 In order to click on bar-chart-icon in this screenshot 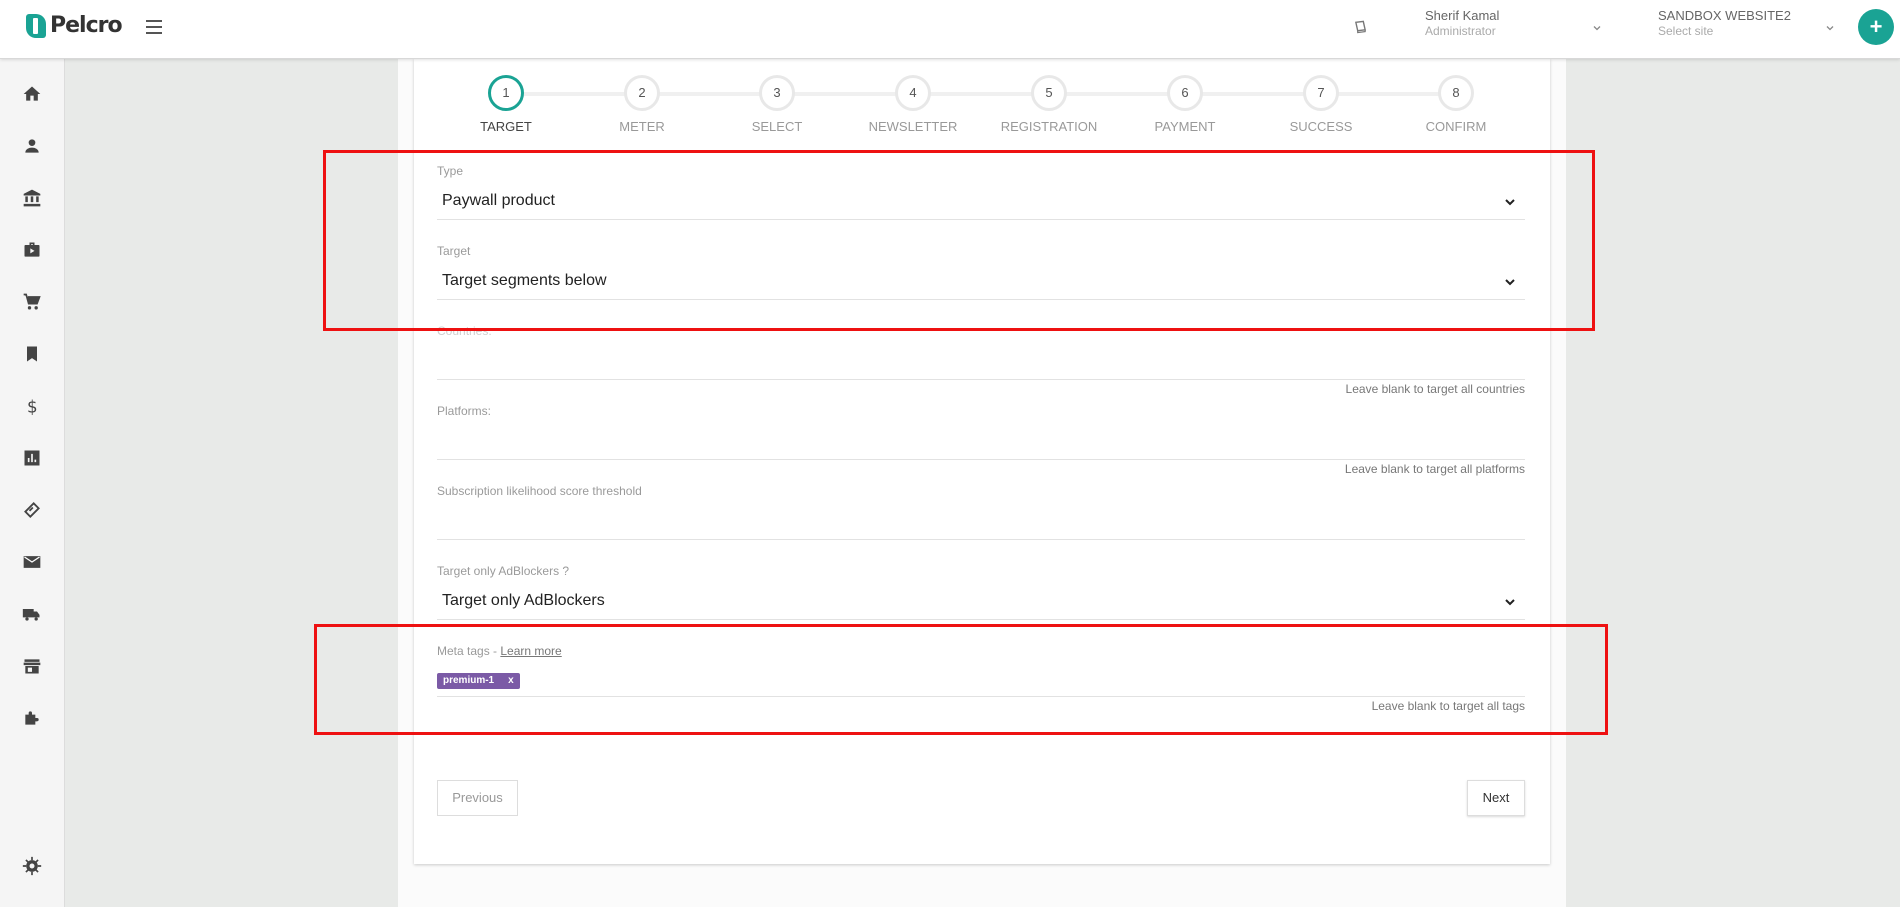, I will do `click(32, 458)`.